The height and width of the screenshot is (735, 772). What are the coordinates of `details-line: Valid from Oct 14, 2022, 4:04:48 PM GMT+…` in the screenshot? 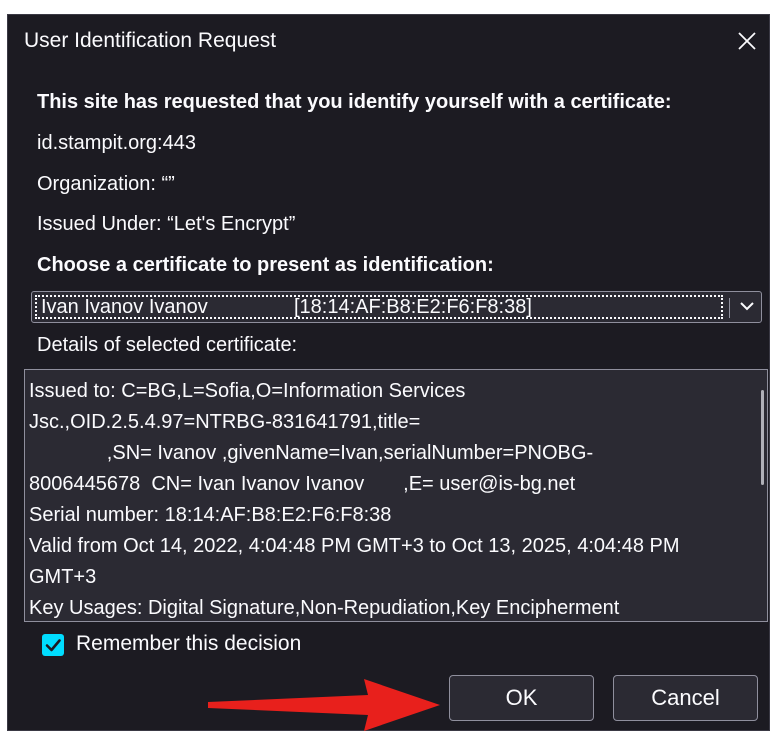 It's located at (354, 546).